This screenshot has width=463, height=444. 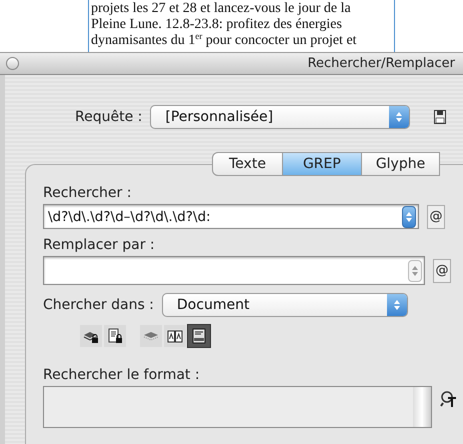 What do you see at coordinates (199, 336) in the screenshot?
I see `footnote-icon` at bounding box center [199, 336].